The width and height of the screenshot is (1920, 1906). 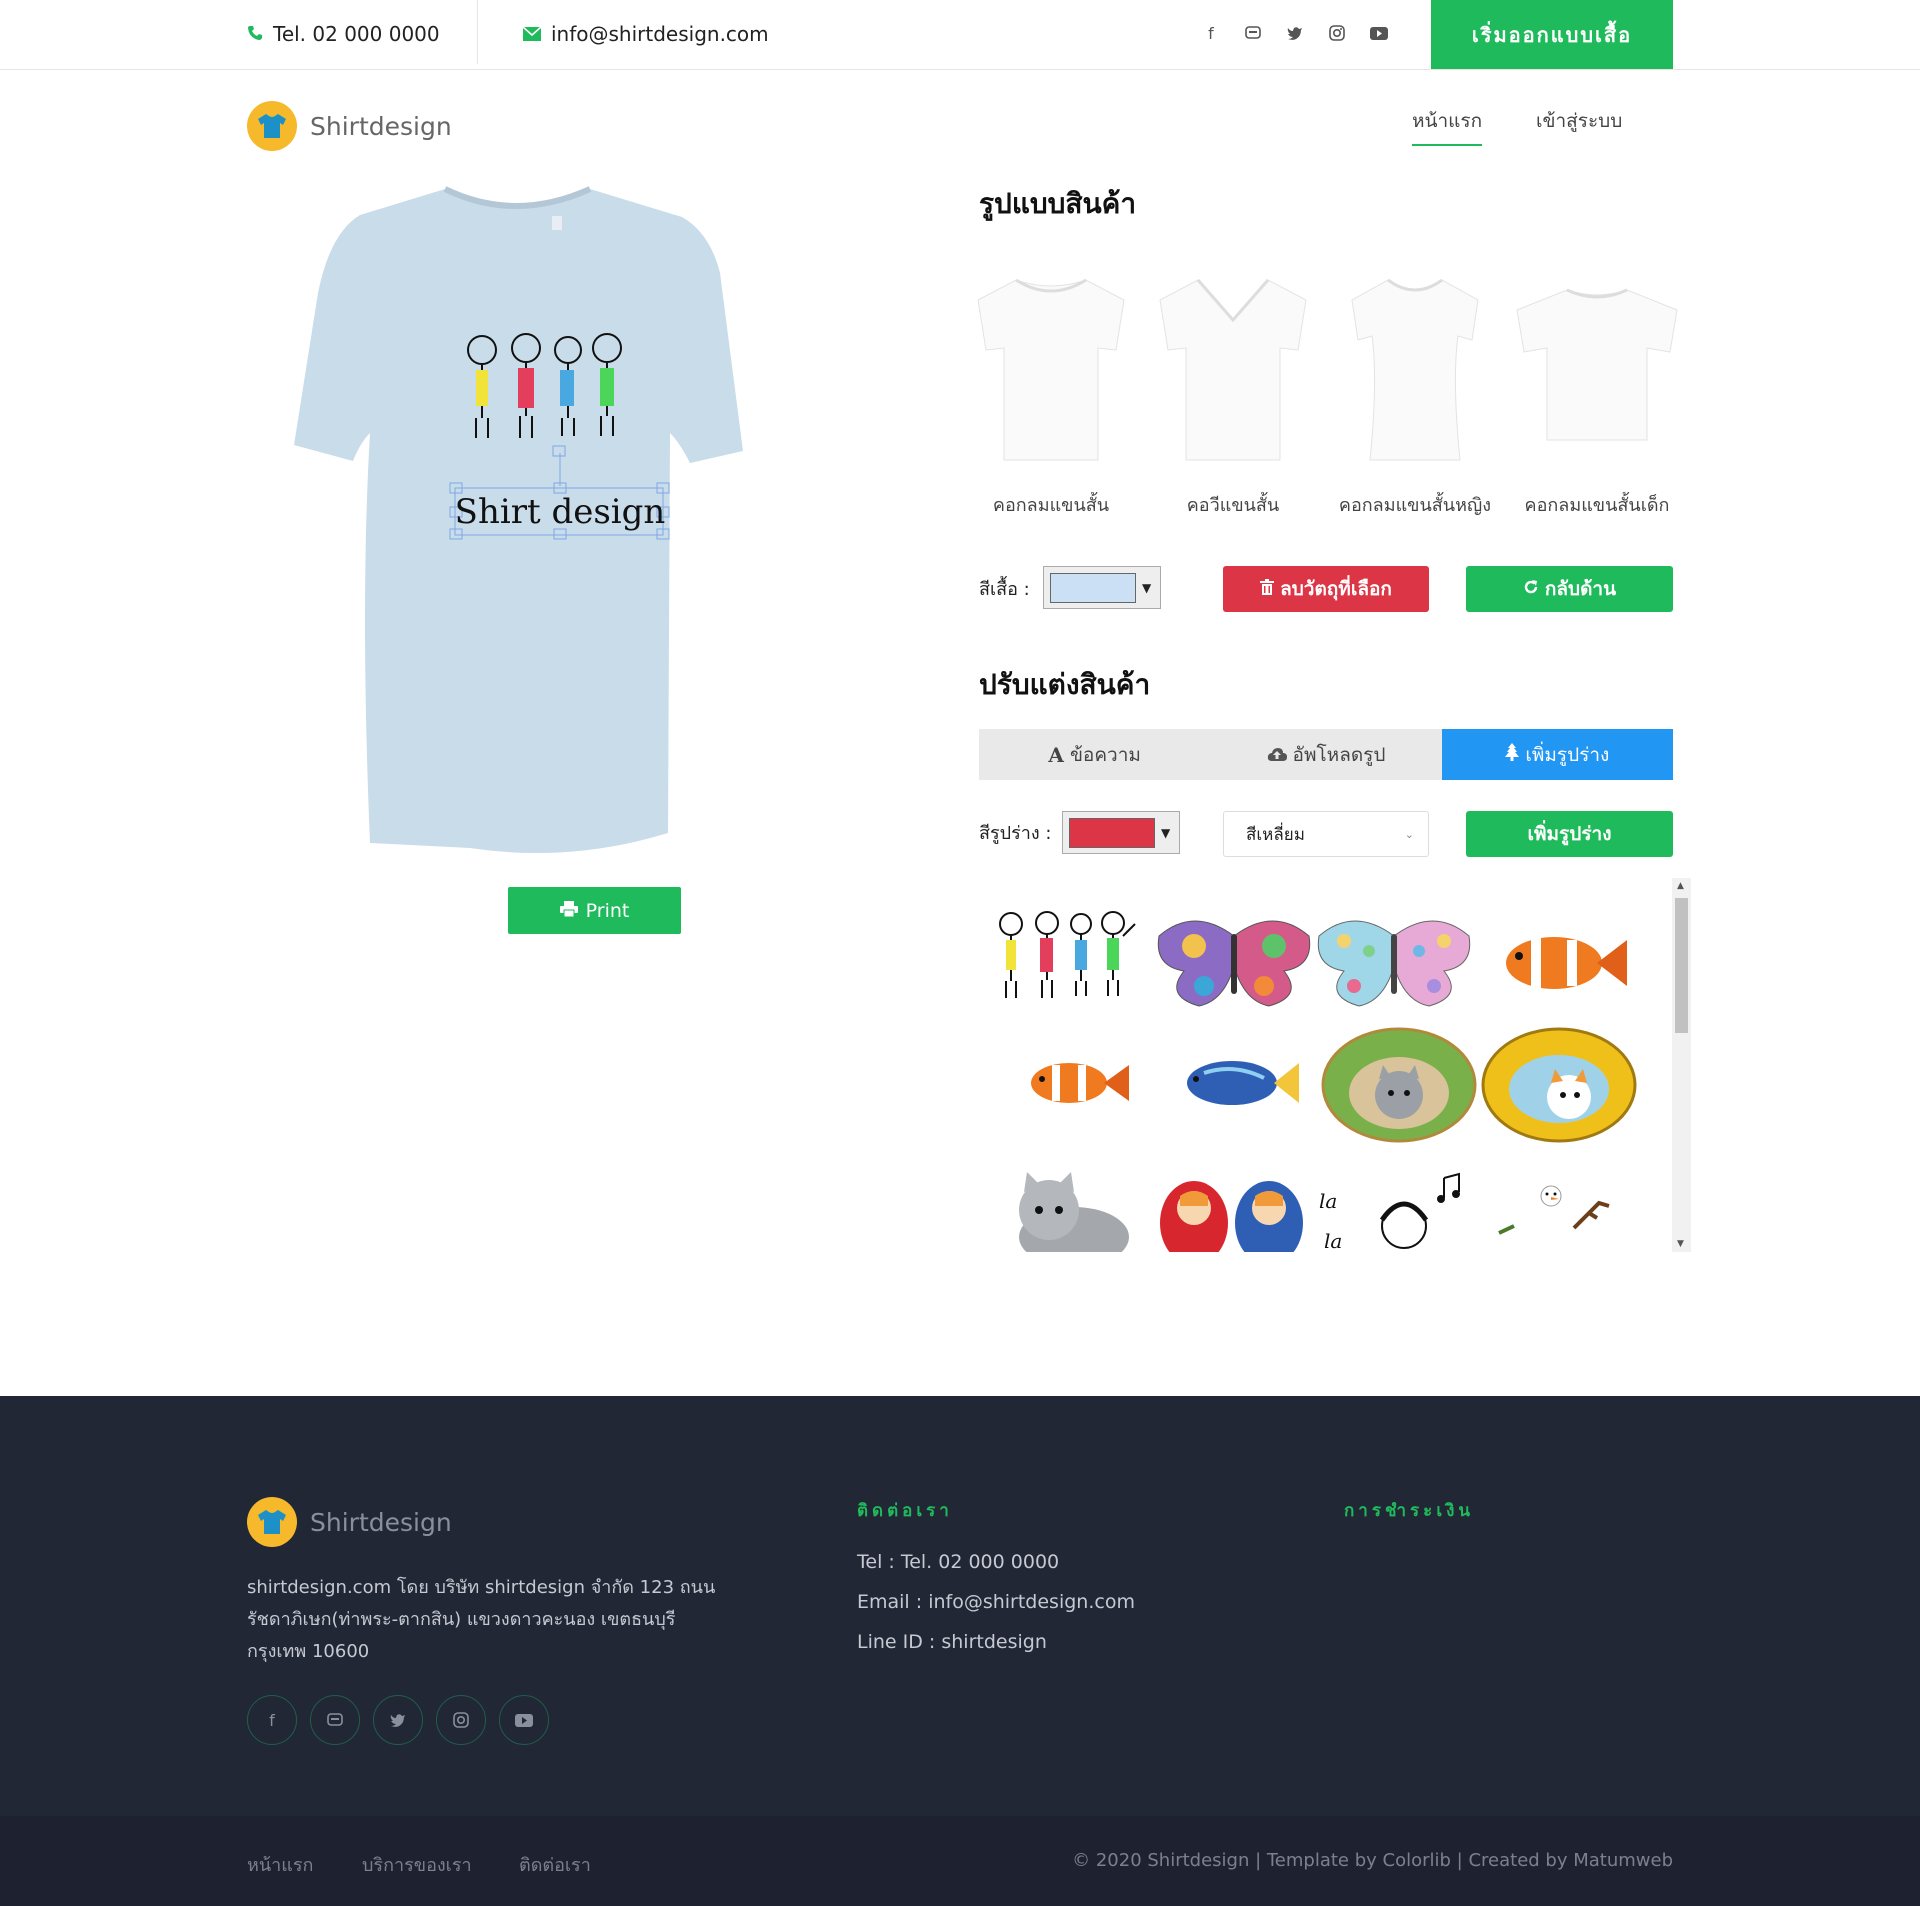 I want to click on clownfish-clipart, so click(x=1559, y=978).